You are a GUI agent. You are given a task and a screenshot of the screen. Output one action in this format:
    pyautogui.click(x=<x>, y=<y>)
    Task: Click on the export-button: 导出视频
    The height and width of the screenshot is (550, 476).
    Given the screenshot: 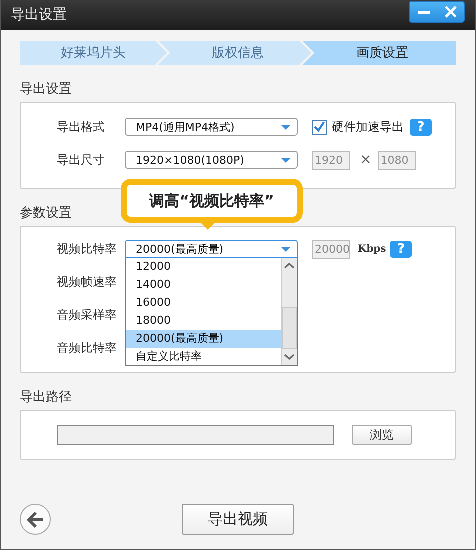 What is the action you would take?
    pyautogui.click(x=238, y=519)
    